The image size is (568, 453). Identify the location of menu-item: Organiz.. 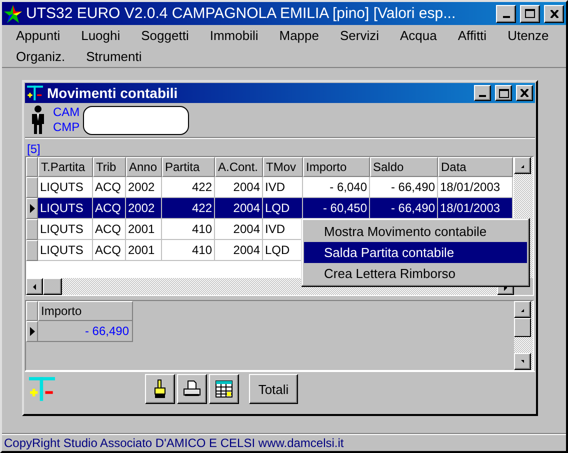
(41, 56).